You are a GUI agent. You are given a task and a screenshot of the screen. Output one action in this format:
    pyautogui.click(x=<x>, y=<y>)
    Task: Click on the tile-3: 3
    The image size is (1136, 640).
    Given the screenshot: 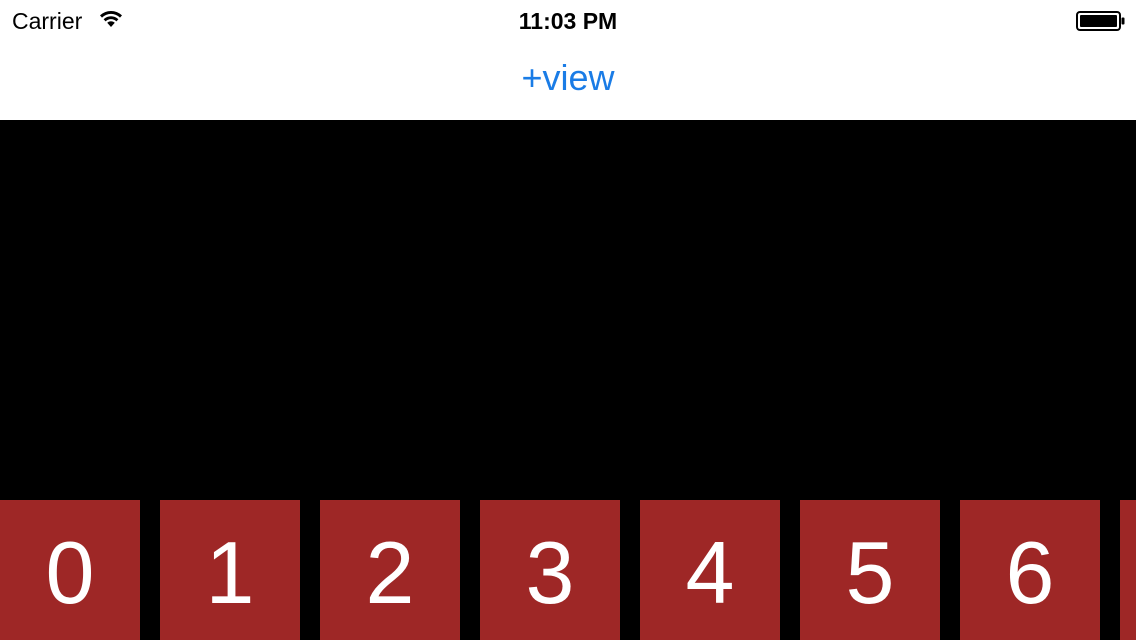 What is the action you would take?
    pyautogui.click(x=550, y=570)
    